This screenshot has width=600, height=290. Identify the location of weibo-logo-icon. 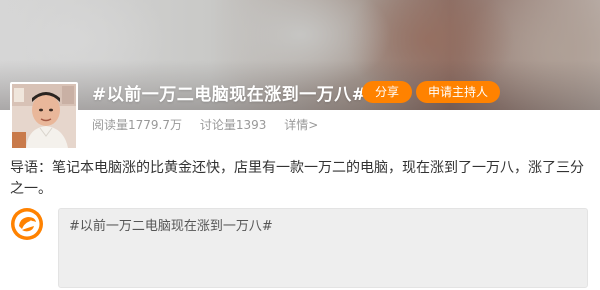
(27, 224).